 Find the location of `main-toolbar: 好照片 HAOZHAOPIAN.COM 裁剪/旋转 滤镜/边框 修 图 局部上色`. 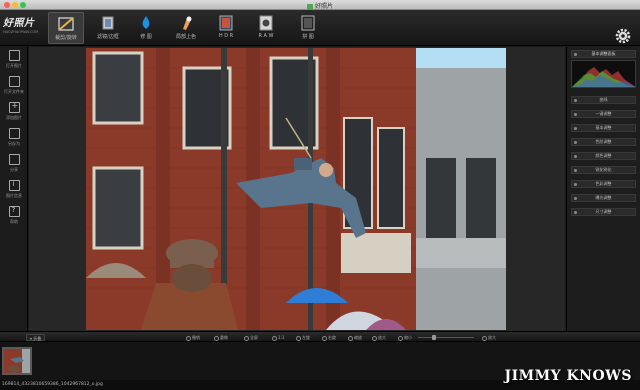

main-toolbar: 好照片 HAOZHAOPIAN.COM 裁剪/旋转 滤镜/边框 修 图 局部上色 is located at coordinates (320, 28).